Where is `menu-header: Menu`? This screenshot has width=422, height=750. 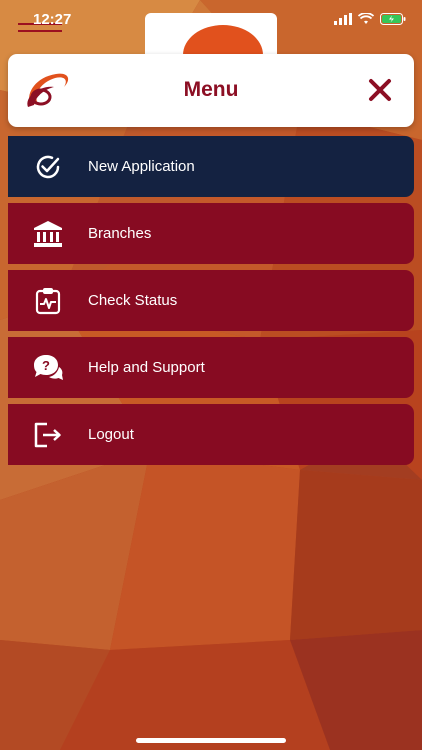
menu-header: Menu is located at coordinates (211, 90).